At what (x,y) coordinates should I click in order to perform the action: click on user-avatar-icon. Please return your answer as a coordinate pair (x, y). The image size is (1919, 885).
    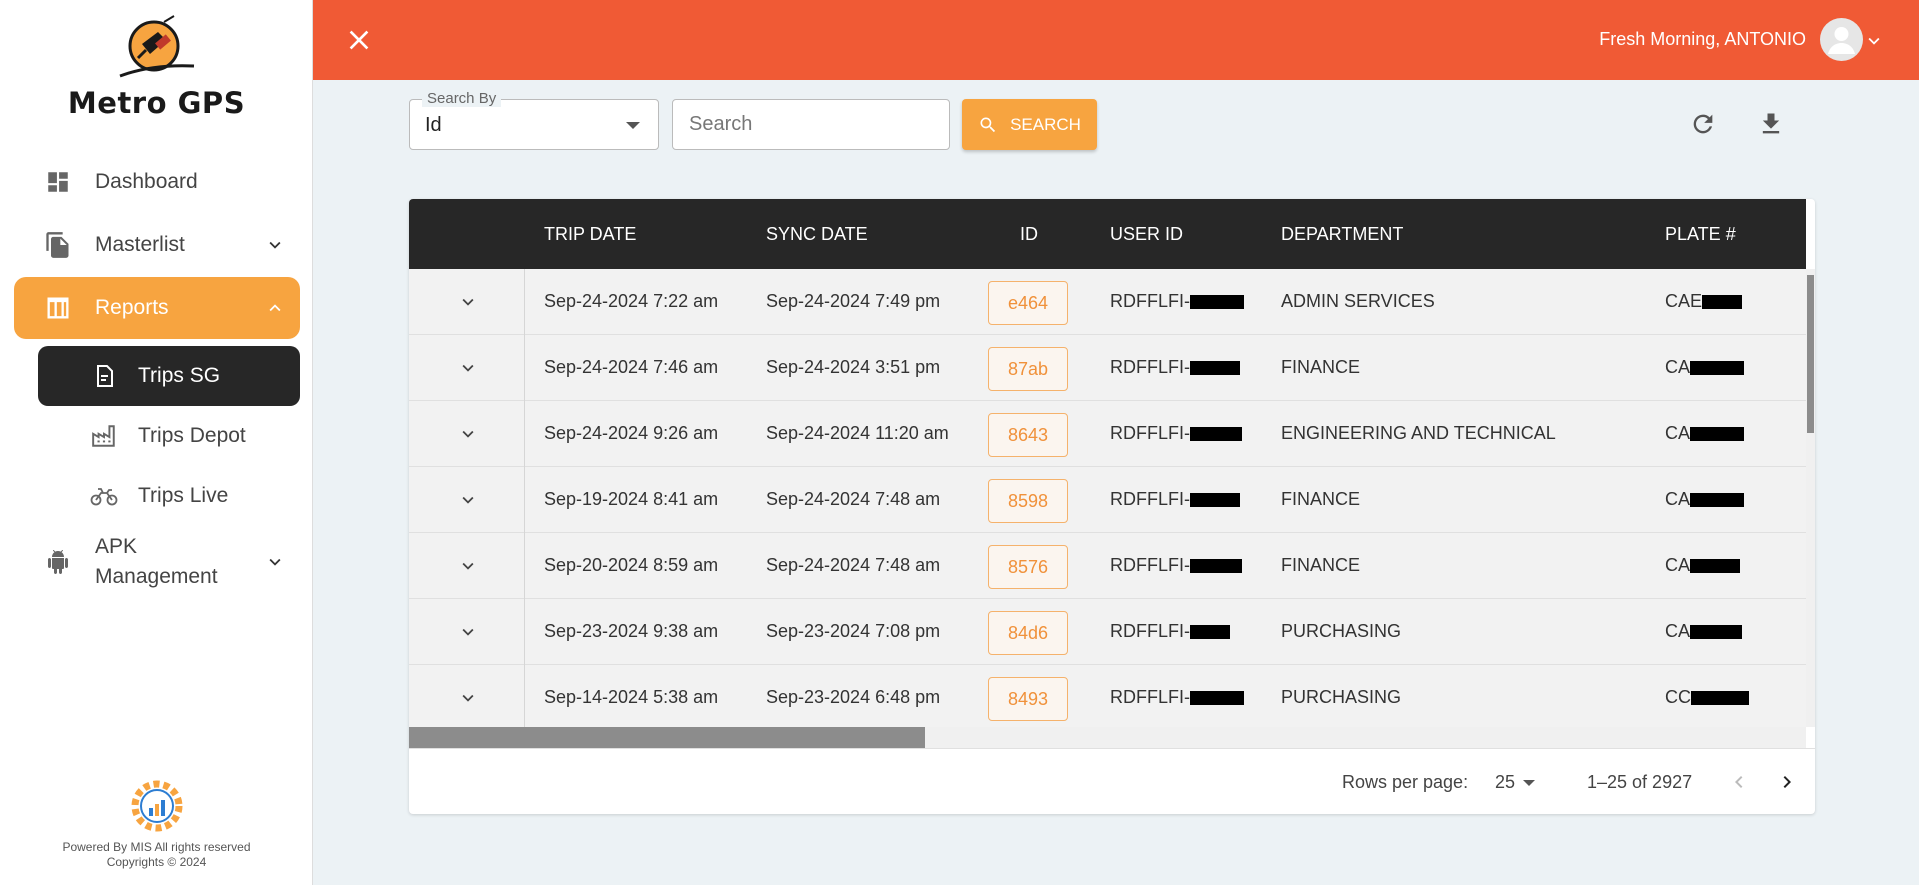
    Looking at the image, I should click on (1841, 39).